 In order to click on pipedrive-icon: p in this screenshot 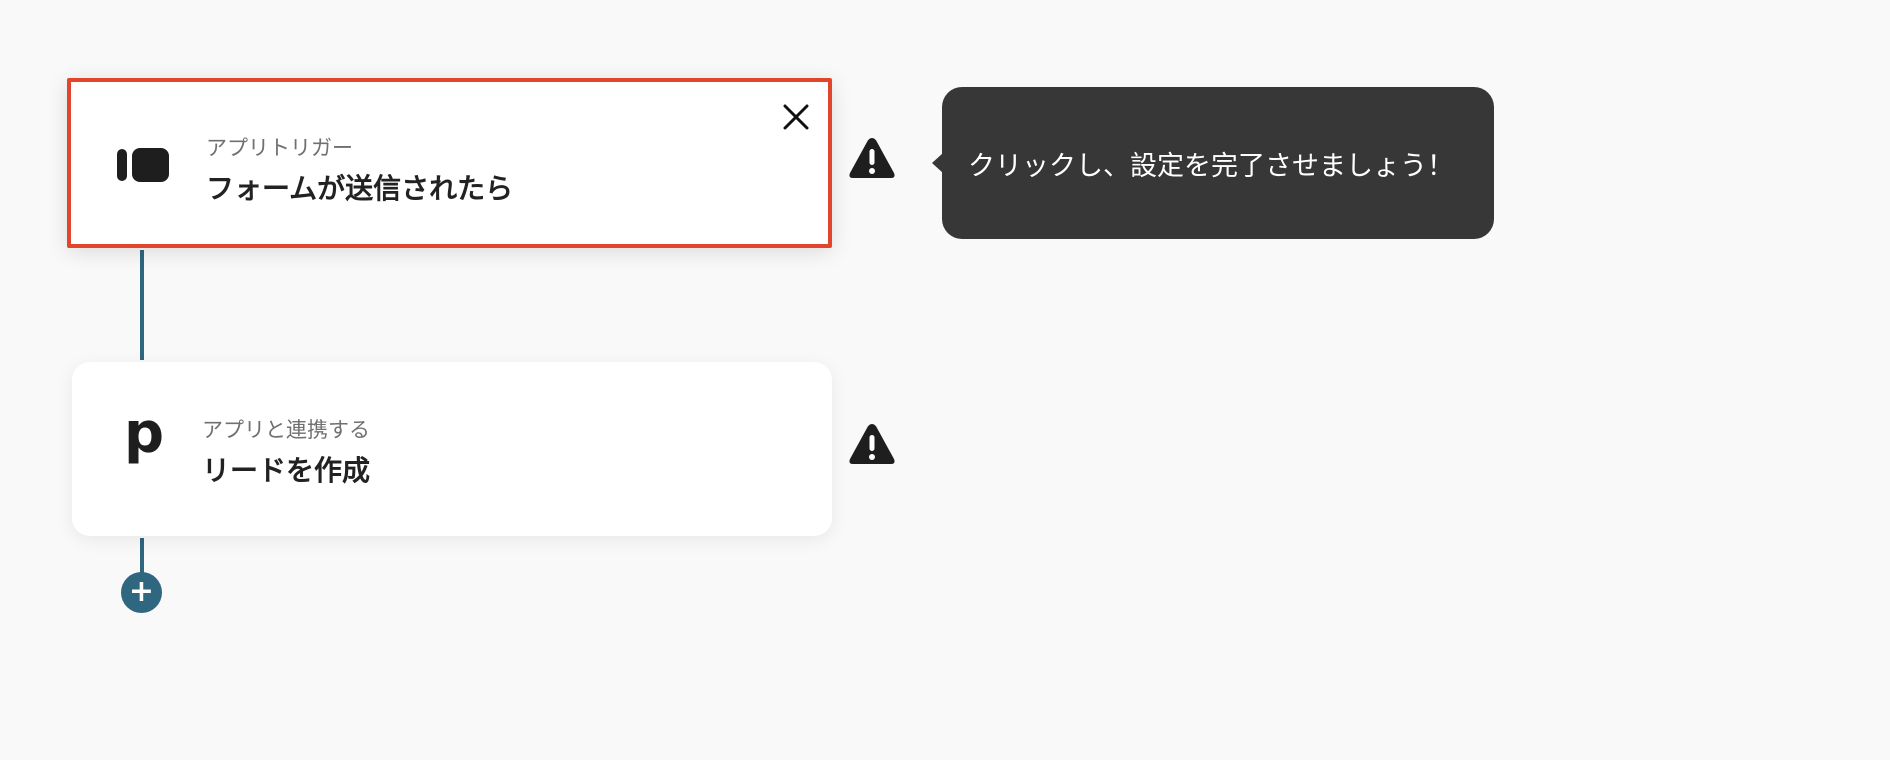, I will do `click(144, 433)`.